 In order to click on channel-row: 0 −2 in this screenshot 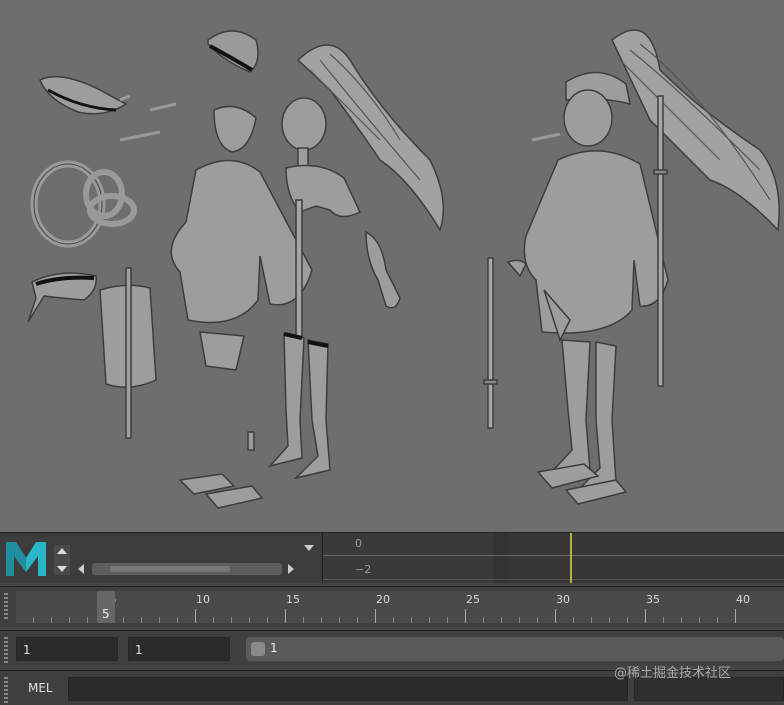, I will do `click(392, 557)`.